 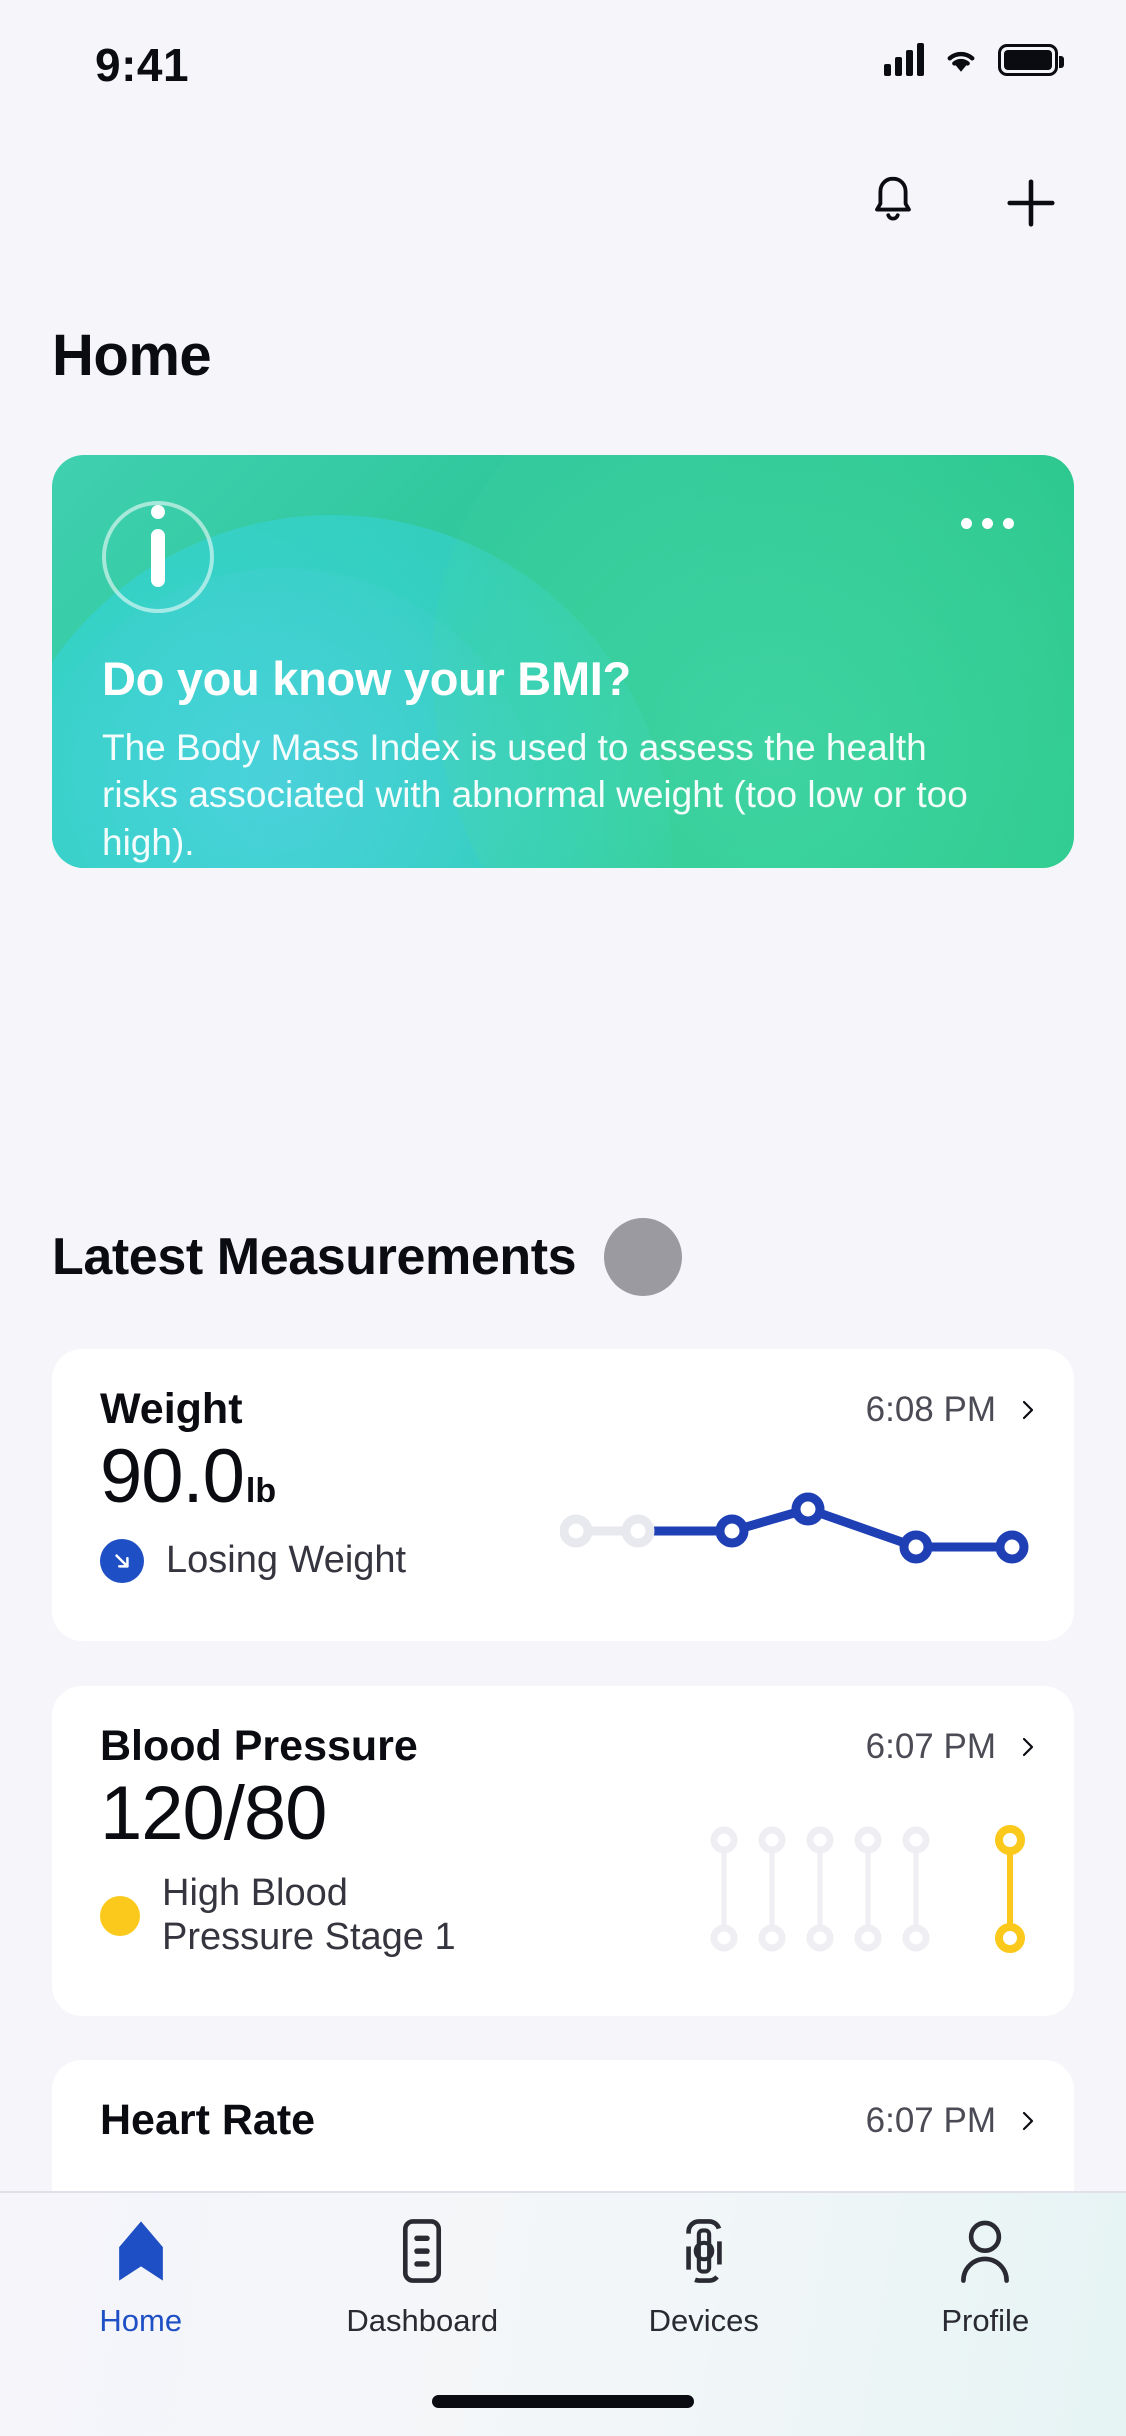 I want to click on tab-devices: Devices, so click(x=704, y=2288).